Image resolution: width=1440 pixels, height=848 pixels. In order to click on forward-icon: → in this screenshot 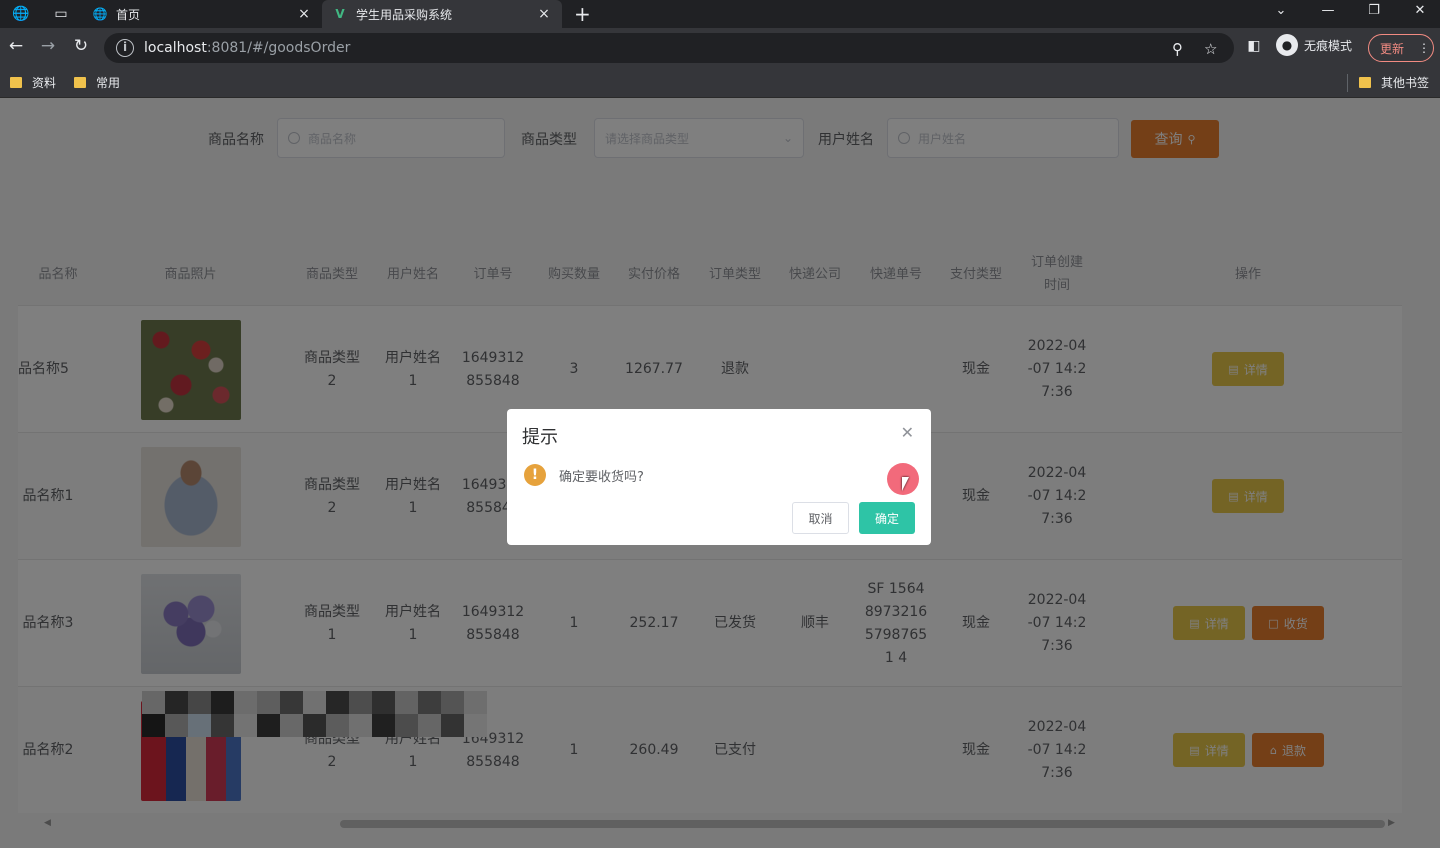, I will do `click(48, 46)`.